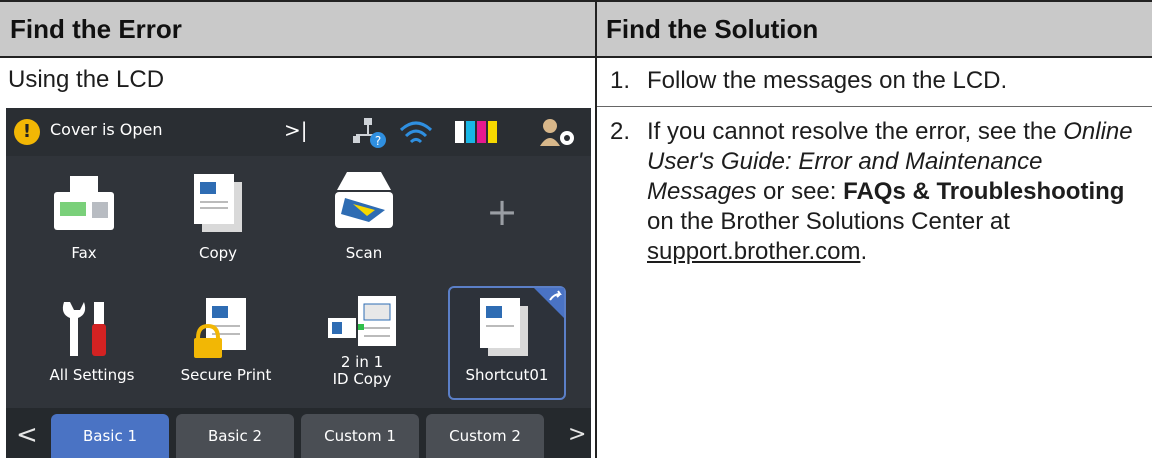 The height and width of the screenshot is (458, 1152). Describe the element at coordinates (298, 29) in the screenshot. I see `col1-header: Find the Error` at that location.